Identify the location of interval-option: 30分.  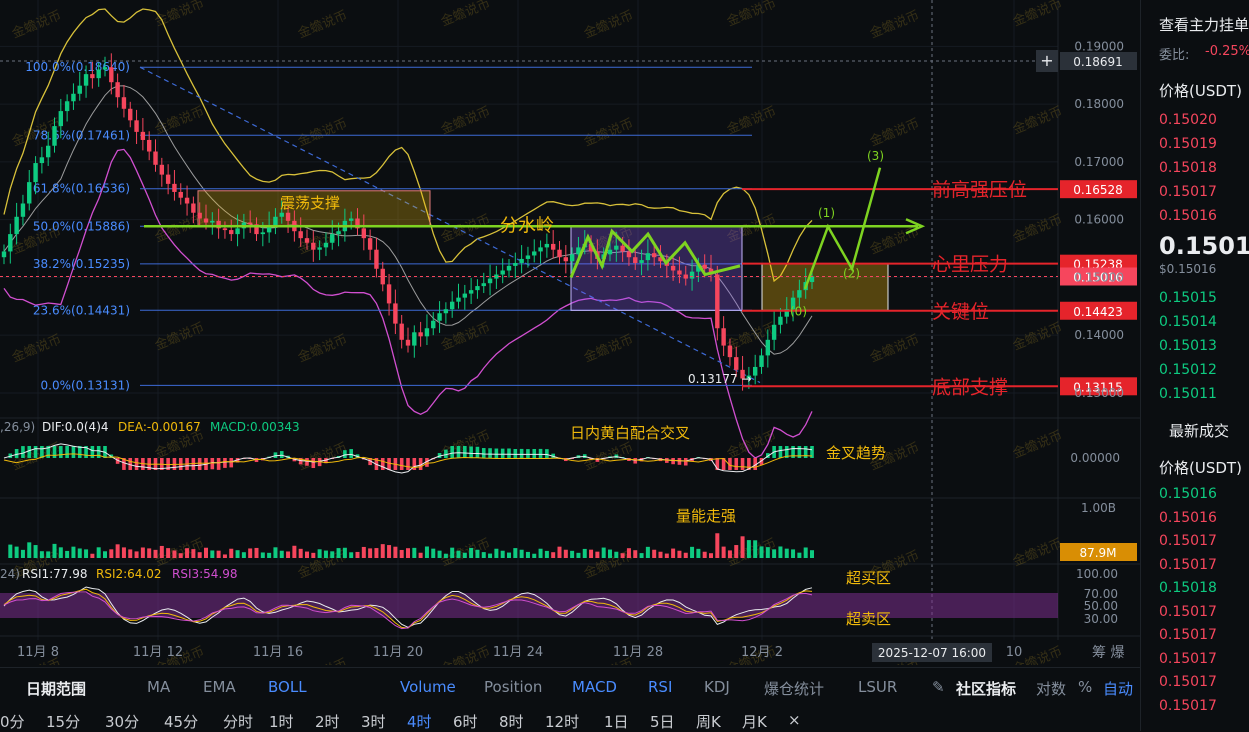
(122, 721).